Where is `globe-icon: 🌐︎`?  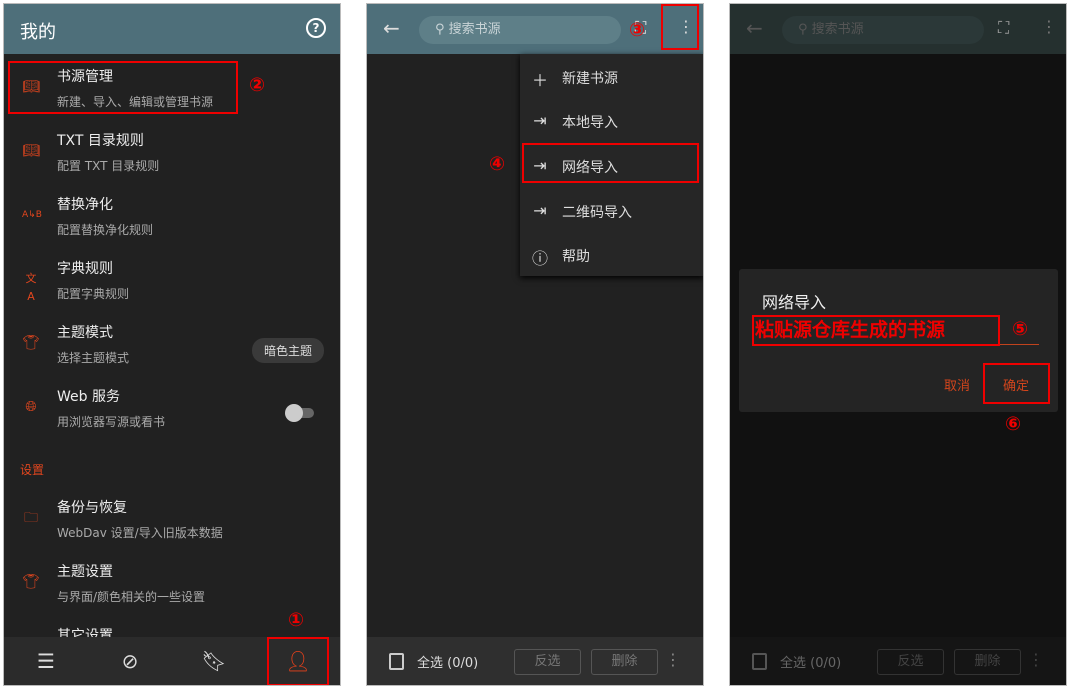
globe-icon: 🌐︎ is located at coordinates (31, 407).